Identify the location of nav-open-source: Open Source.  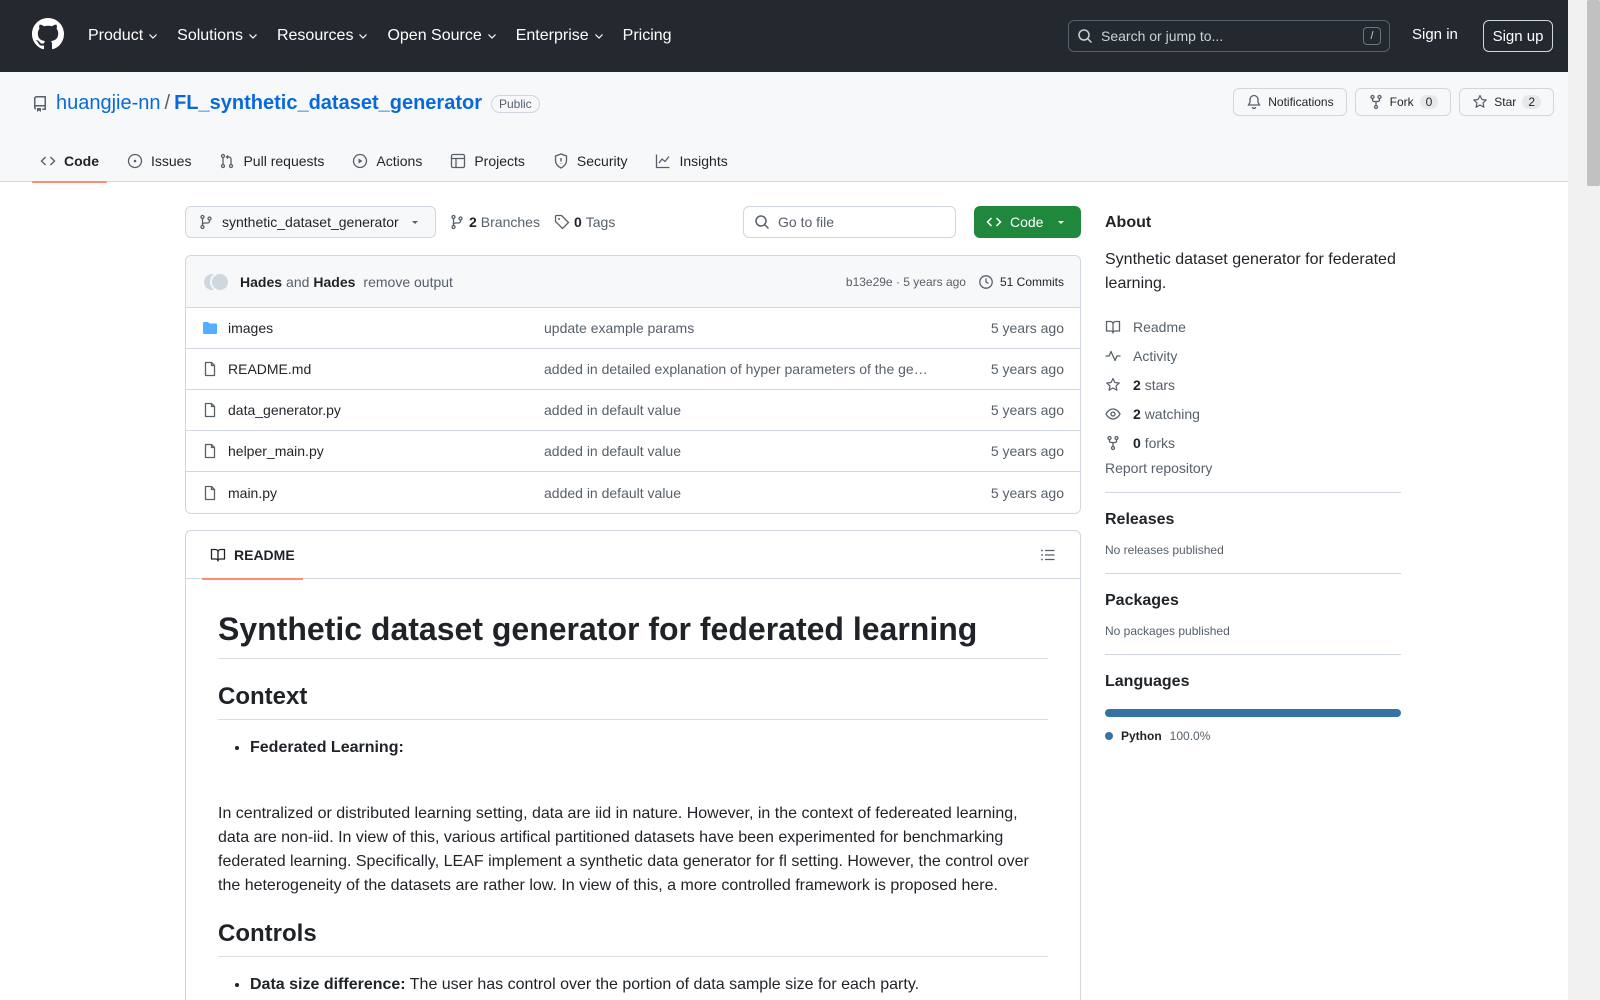
(447, 36).